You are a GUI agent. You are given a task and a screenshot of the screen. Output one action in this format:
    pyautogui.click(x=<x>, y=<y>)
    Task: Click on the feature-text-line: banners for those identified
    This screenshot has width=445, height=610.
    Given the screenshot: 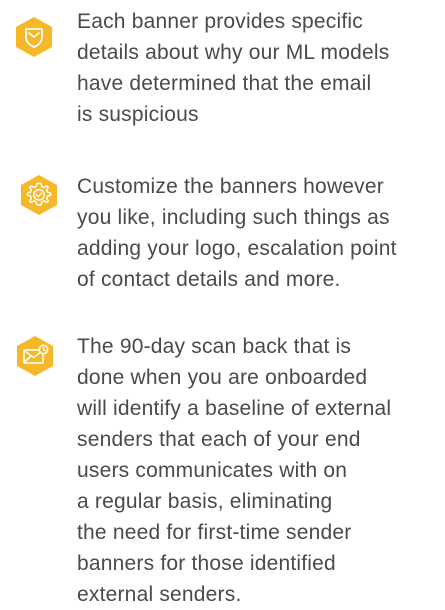 What is the action you would take?
    pyautogui.click(x=206, y=563)
    